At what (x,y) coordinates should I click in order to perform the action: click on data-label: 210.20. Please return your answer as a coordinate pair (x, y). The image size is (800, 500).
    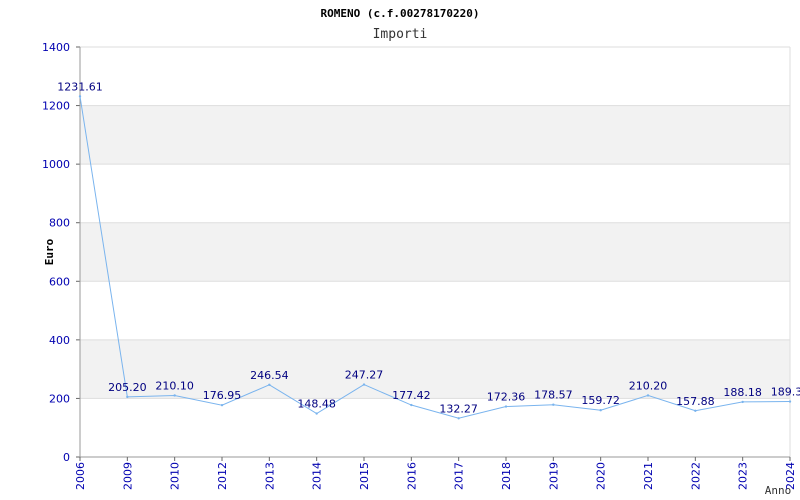
    Looking at the image, I should click on (648, 385).